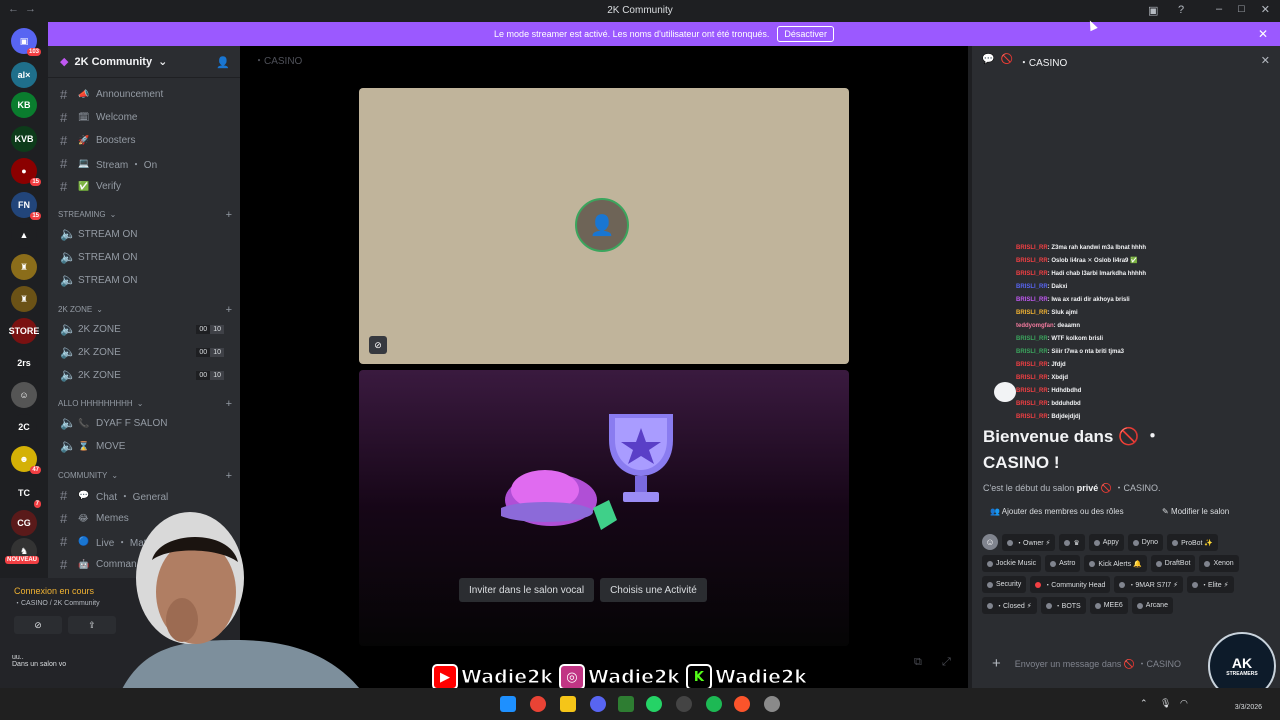 This screenshot has width=1280, height=720. I want to click on channel-item: # 📣 Announcement, so click(144, 94).